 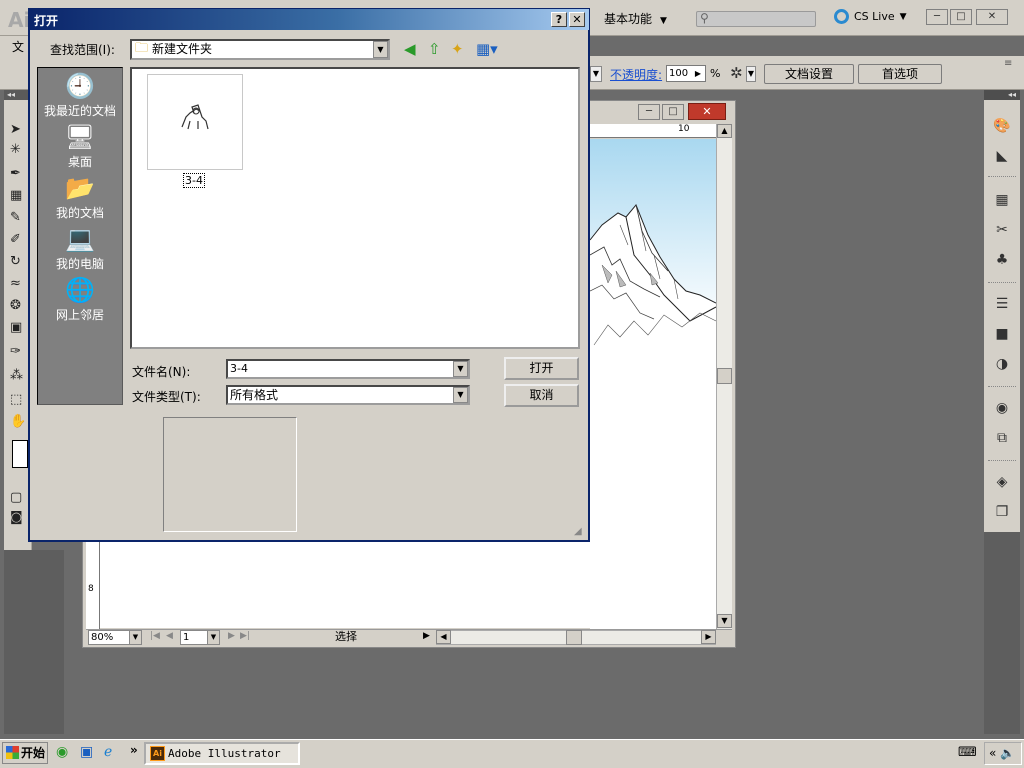 What do you see at coordinates (1002, 126) in the screenshot?
I see `color-guide-icon: 🎨` at bounding box center [1002, 126].